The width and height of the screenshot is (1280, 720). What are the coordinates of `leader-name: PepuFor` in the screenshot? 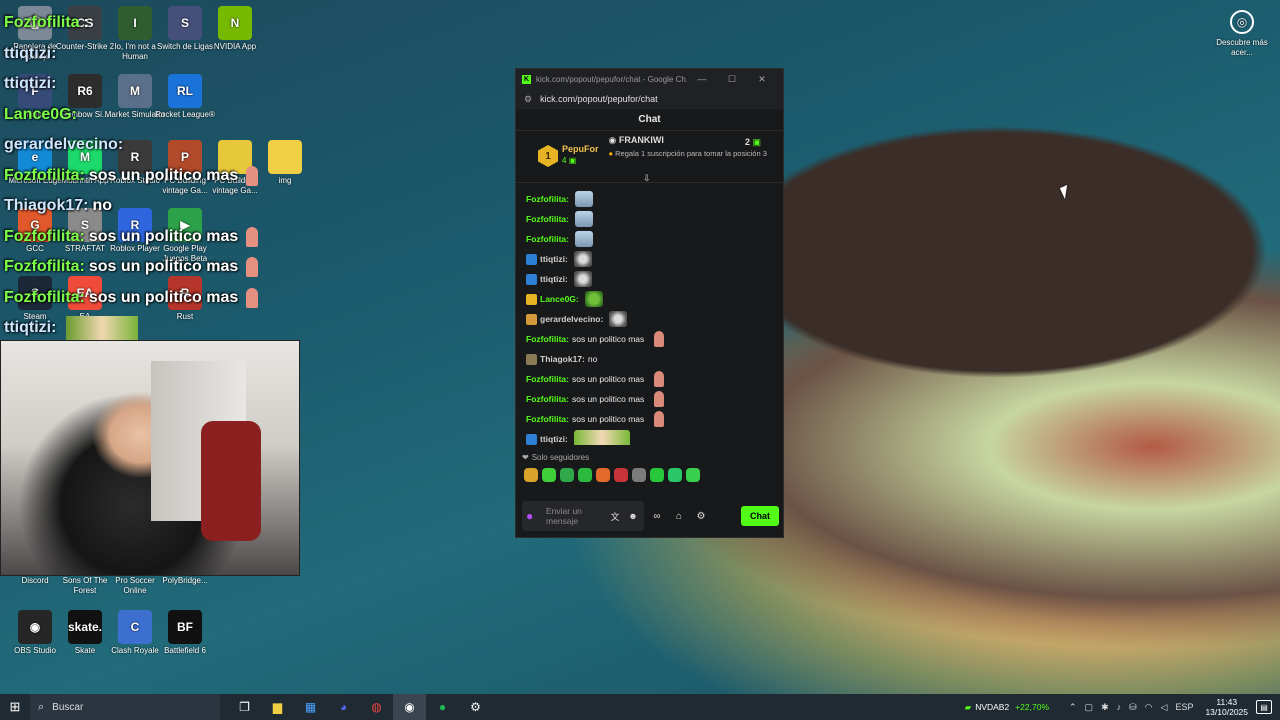 It's located at (580, 149).